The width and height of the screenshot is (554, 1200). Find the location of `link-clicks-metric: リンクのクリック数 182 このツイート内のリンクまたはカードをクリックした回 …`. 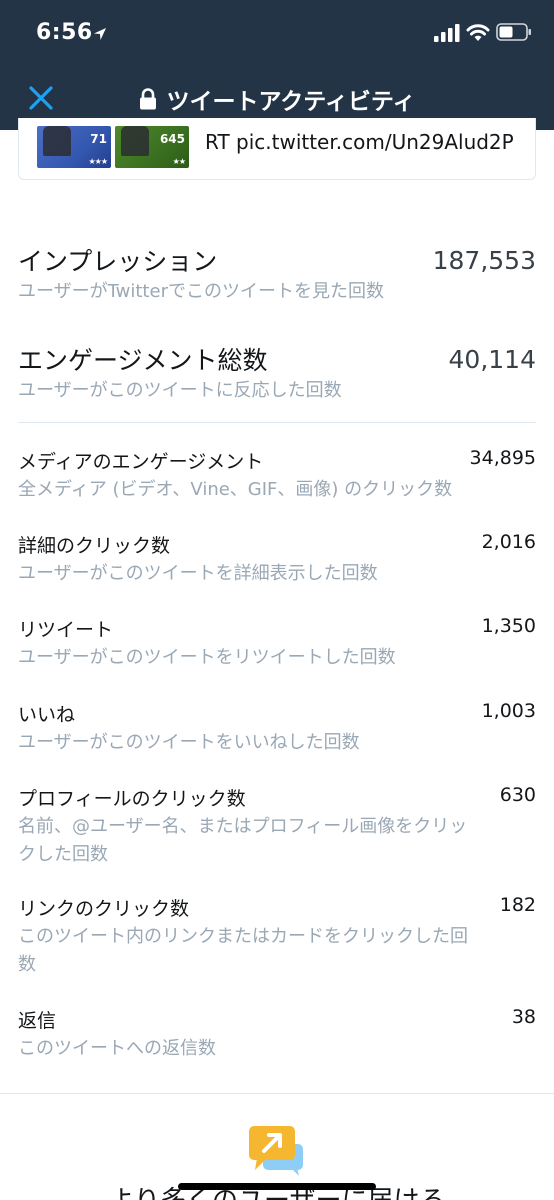

link-clicks-metric: リンクのクリック数 182 このツイート内のリンクまたはカードをクリックした回 … is located at coordinates (277, 936).